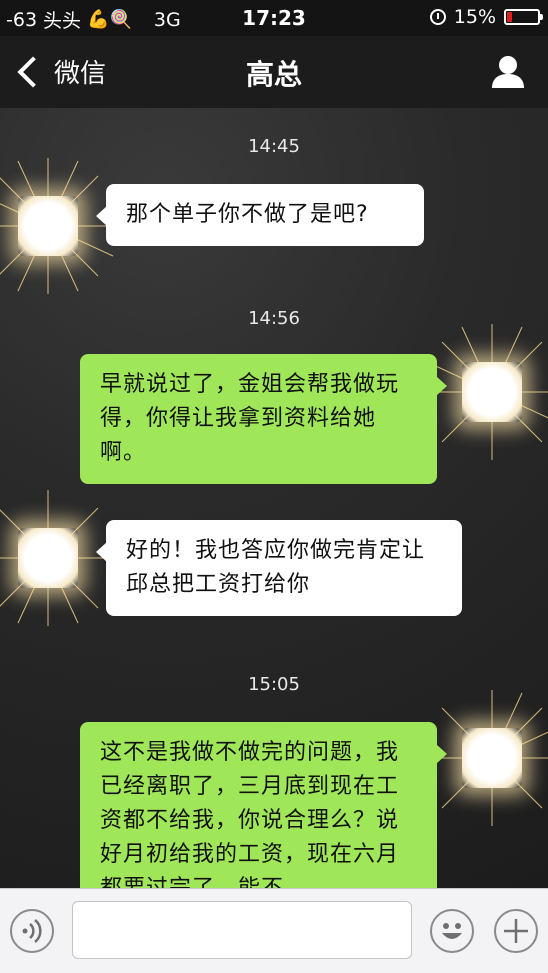 The width and height of the screenshot is (548, 973). Describe the element at coordinates (274, 146) in the screenshot. I see `timestamp: 14:45` at that location.